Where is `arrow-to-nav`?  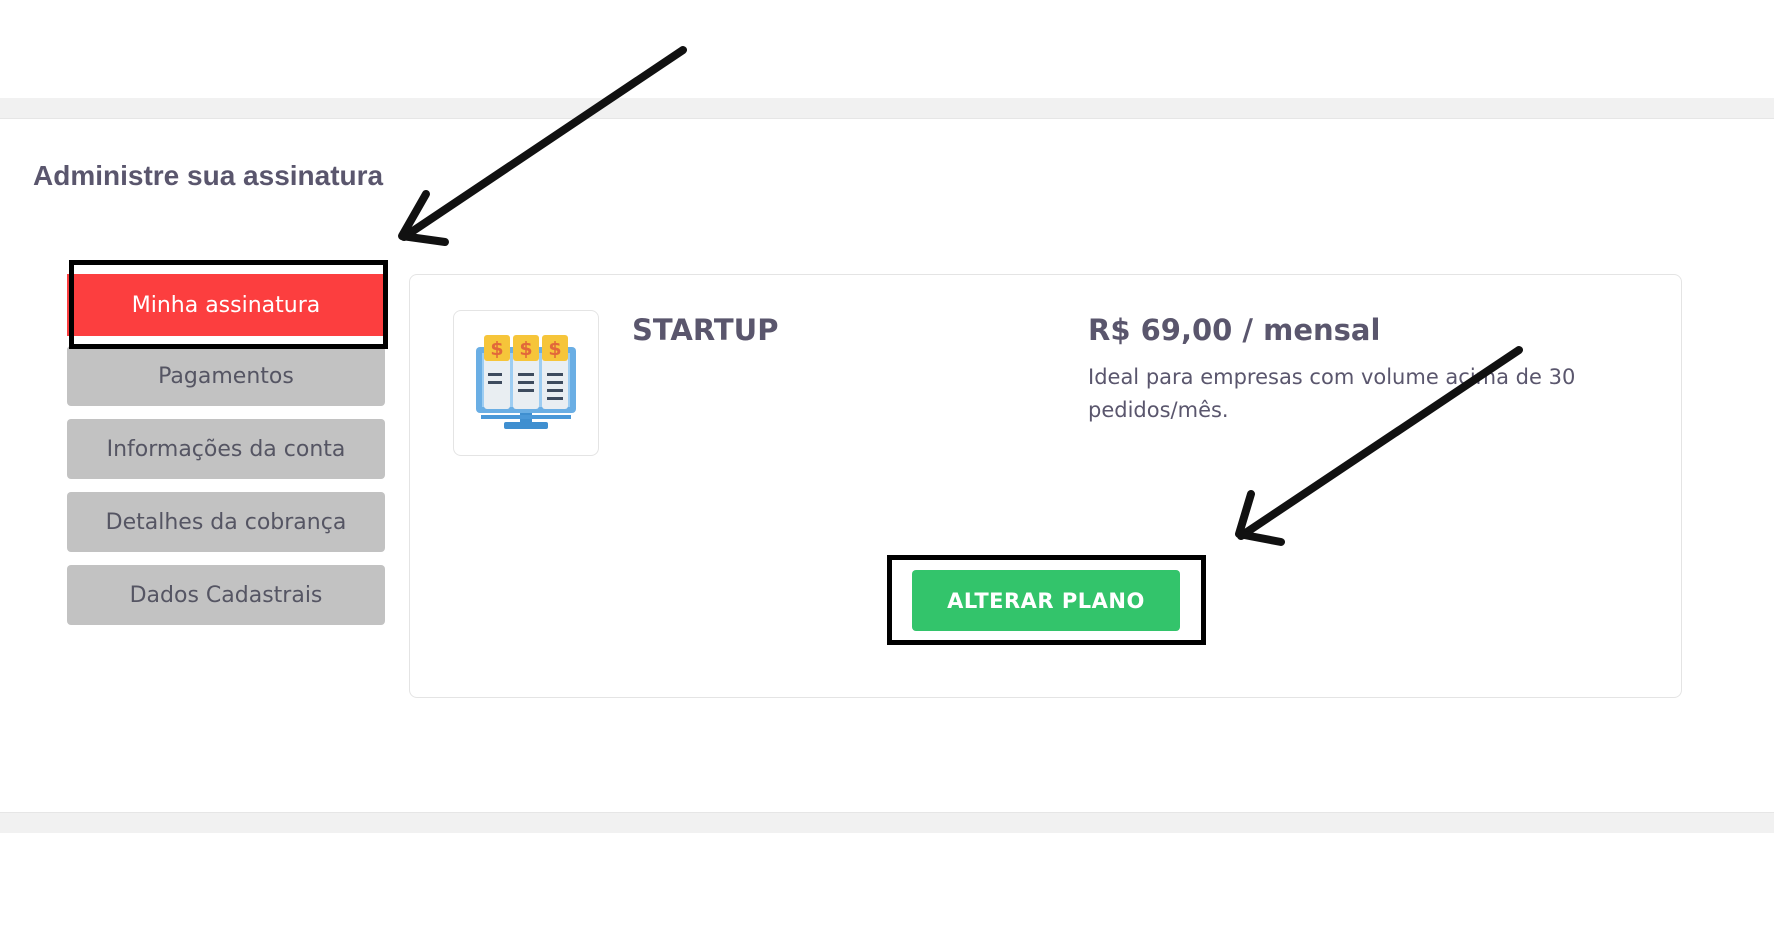
arrow-to-nav is located at coordinates (543, 143).